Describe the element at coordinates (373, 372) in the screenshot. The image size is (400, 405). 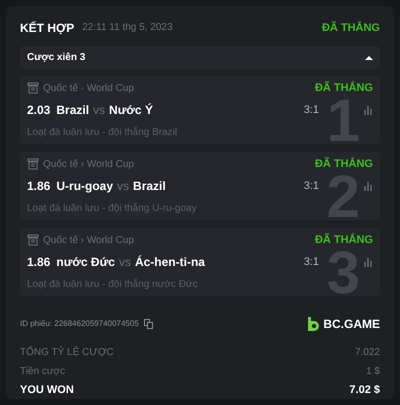
I see `total-value: 1 $` at that location.